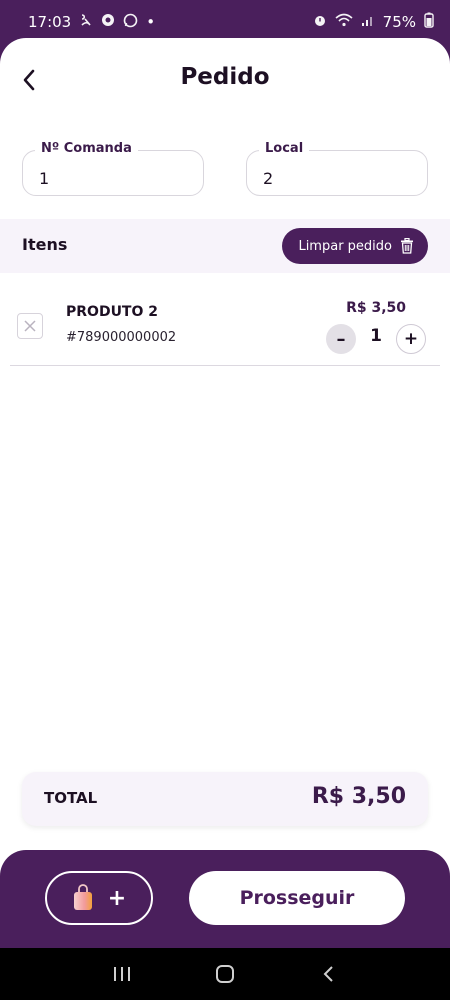  What do you see at coordinates (71, 798) in the screenshot?
I see `total-label: TOTAL` at bounding box center [71, 798].